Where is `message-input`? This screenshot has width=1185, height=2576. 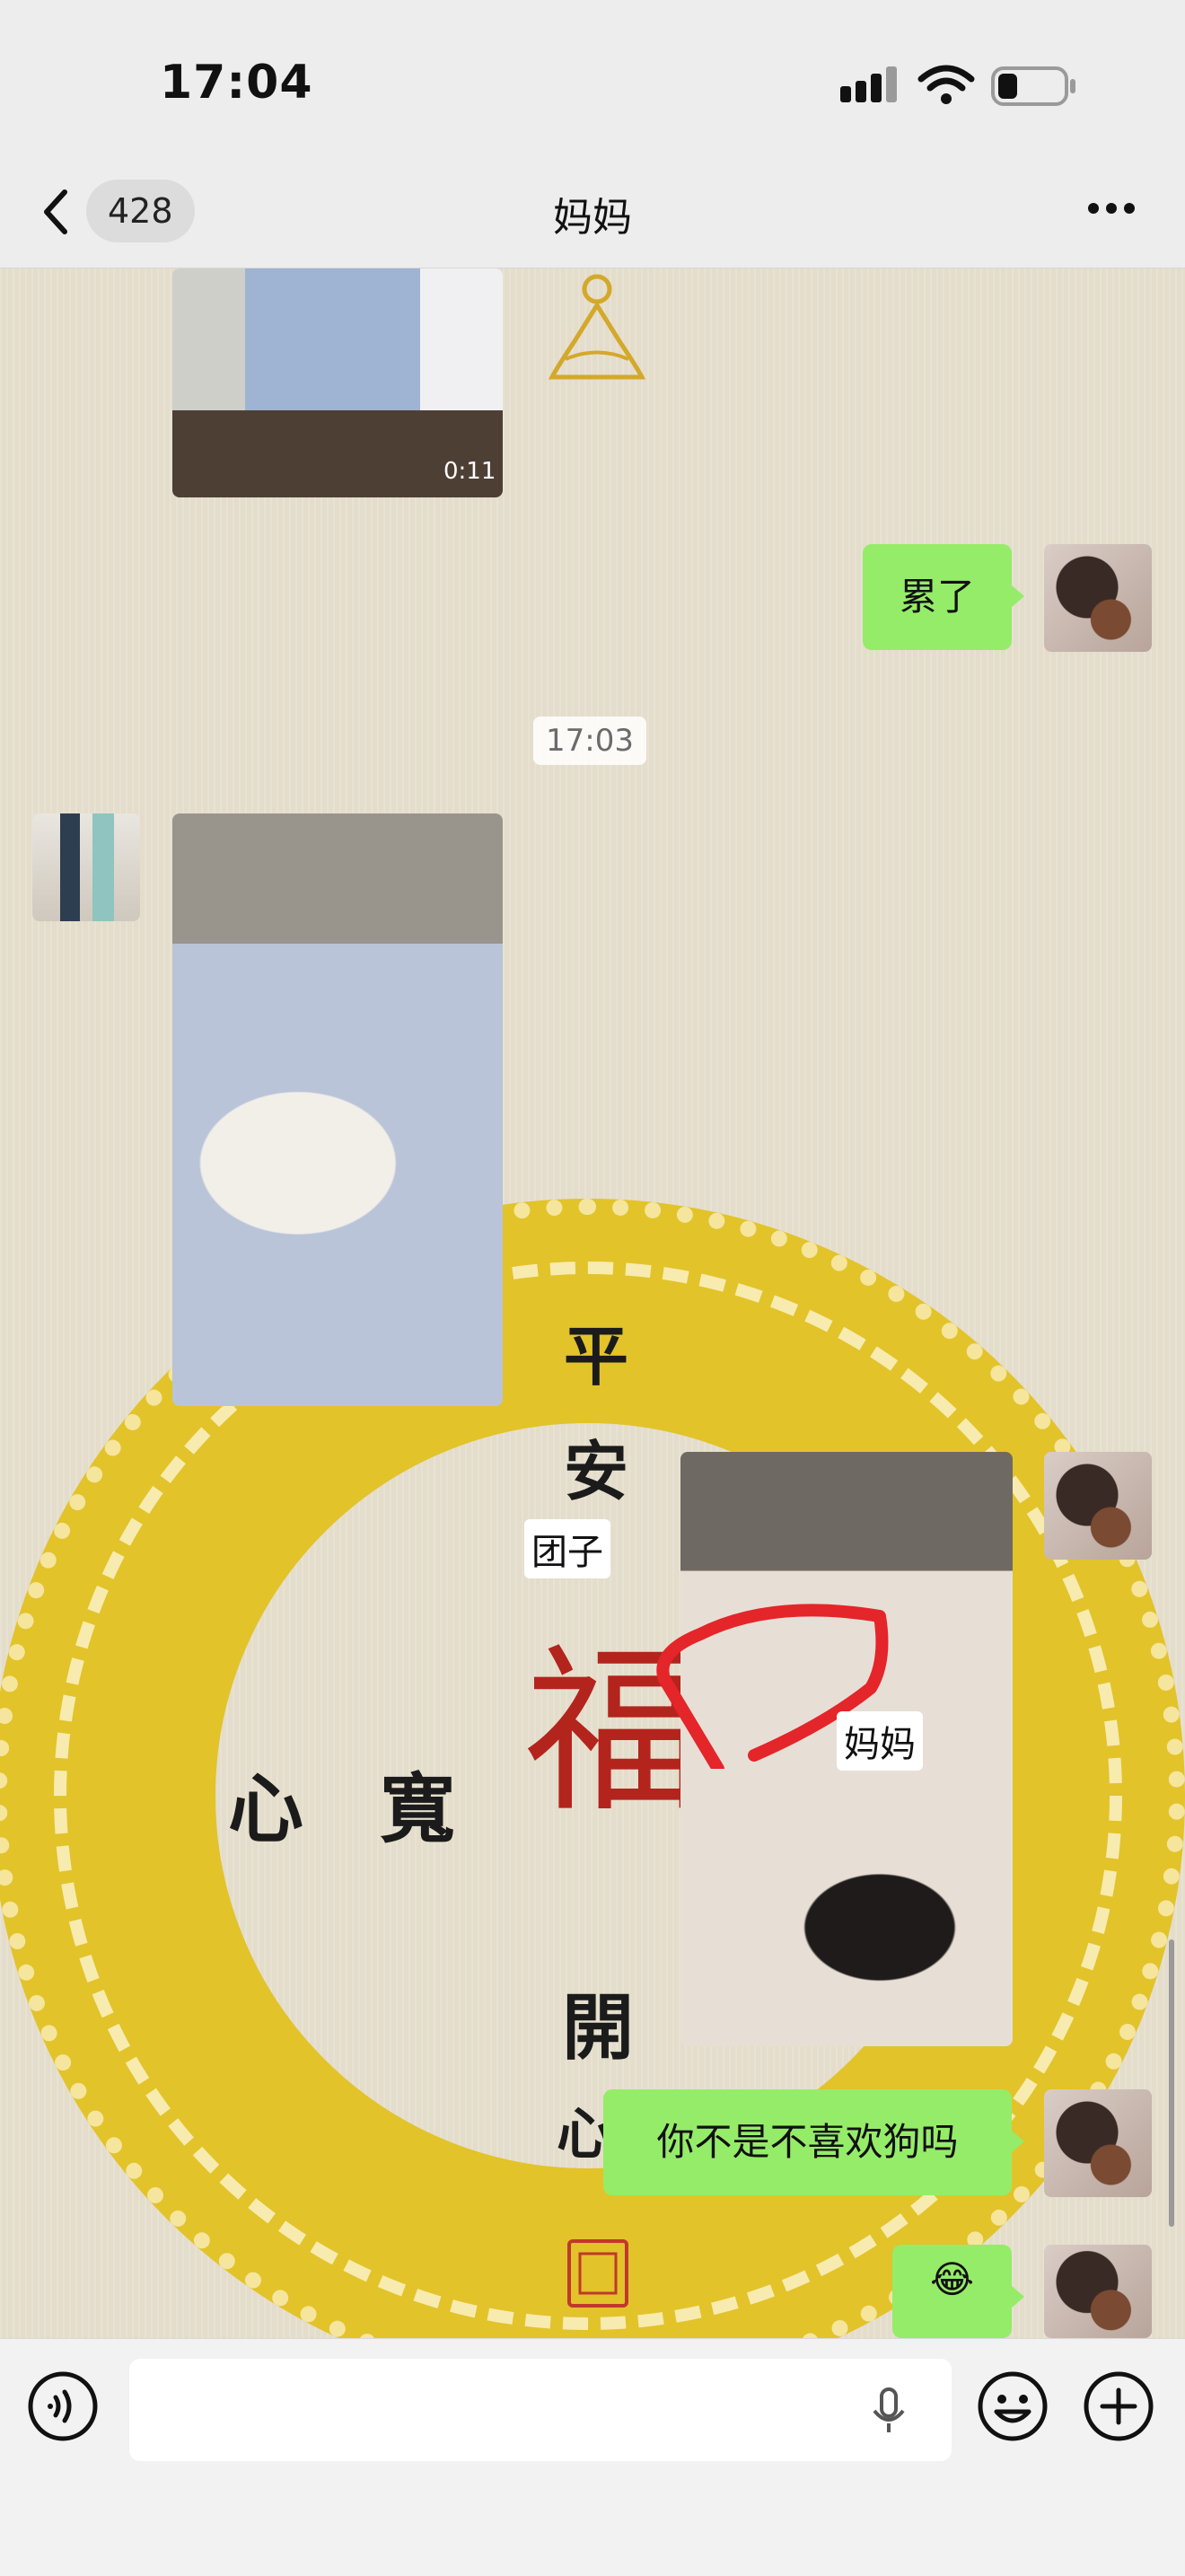 message-input is located at coordinates (540, 2410).